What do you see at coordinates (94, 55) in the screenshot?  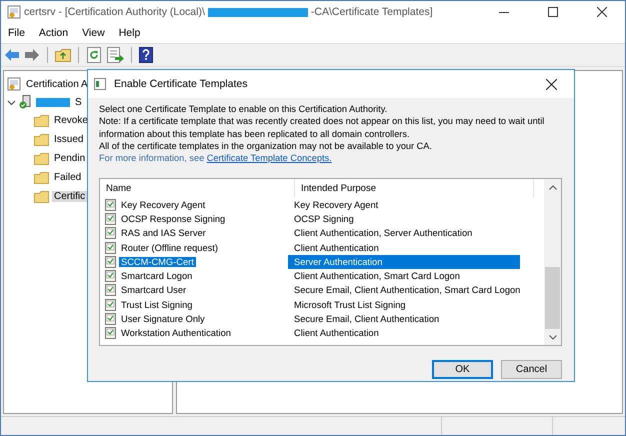 I see `refresh-icon` at bounding box center [94, 55].